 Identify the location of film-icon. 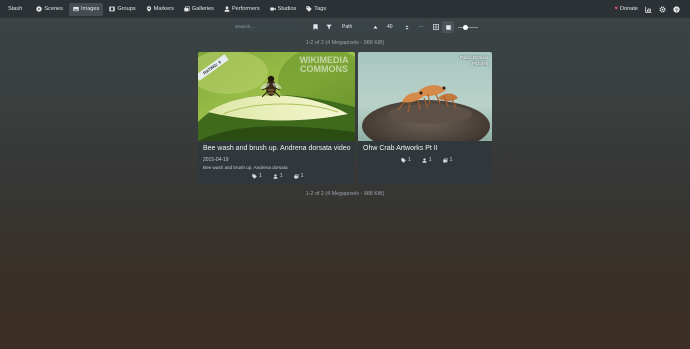
(112, 9).